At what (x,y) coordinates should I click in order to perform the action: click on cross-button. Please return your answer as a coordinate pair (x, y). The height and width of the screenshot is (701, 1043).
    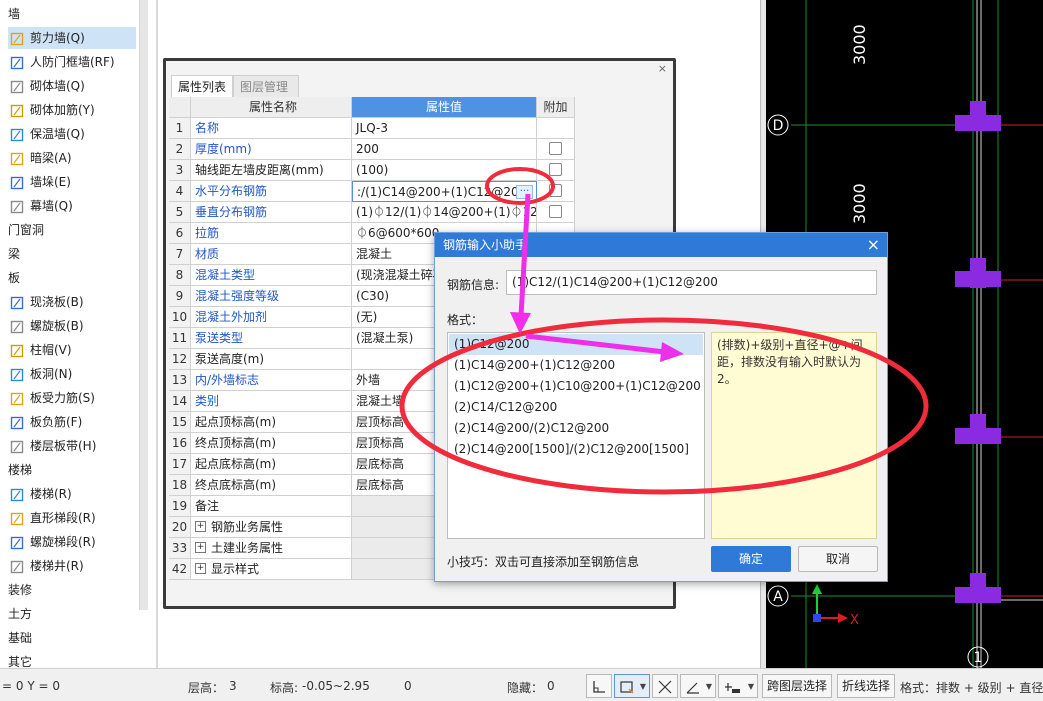
    Looking at the image, I should click on (665, 686).